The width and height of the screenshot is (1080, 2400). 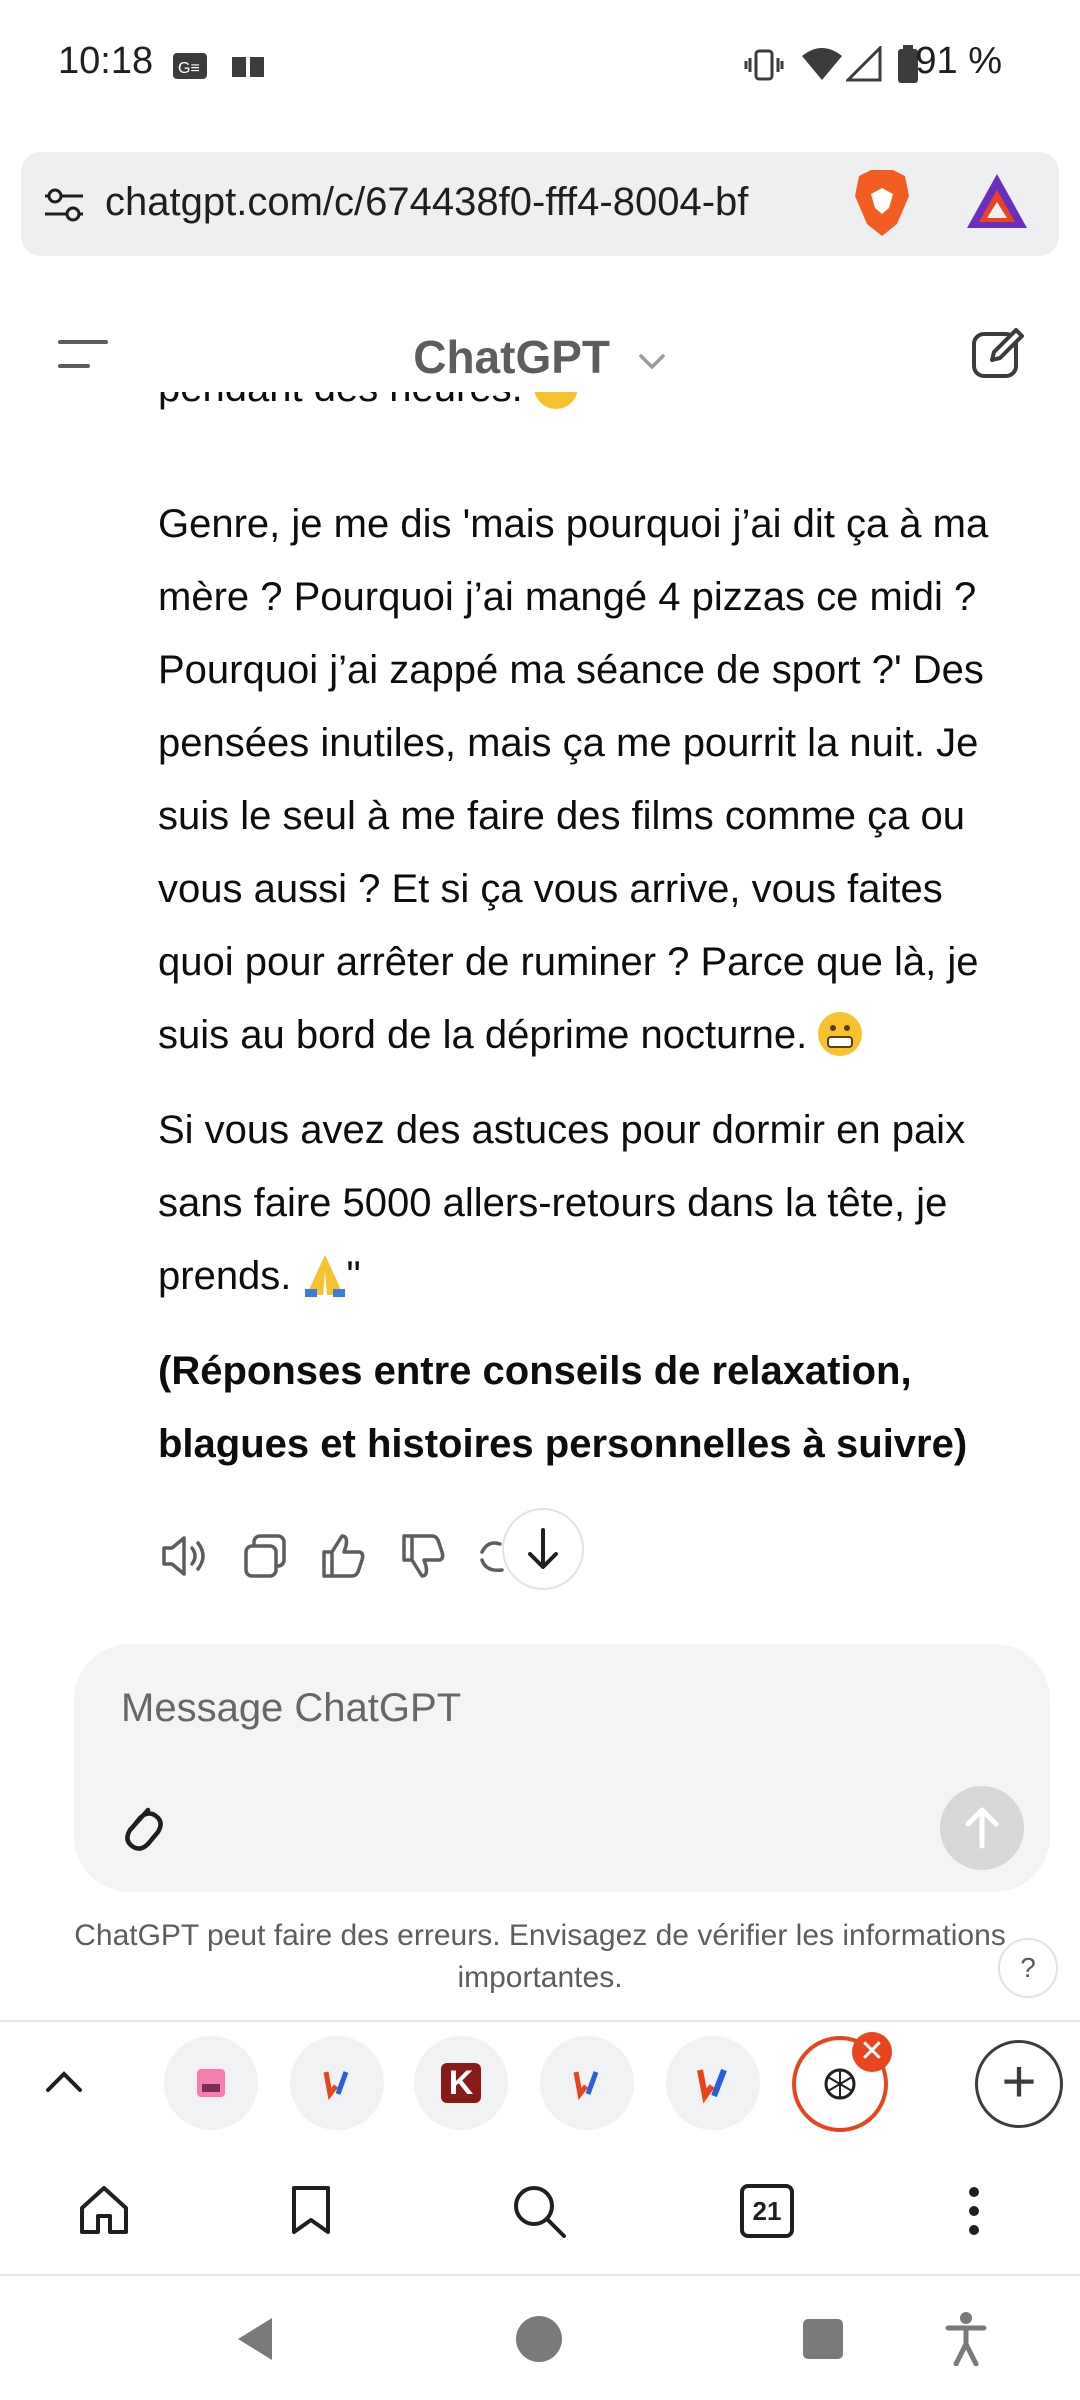 What do you see at coordinates (511, 357) in the screenshot?
I see `page-title: ChatGPT` at bounding box center [511, 357].